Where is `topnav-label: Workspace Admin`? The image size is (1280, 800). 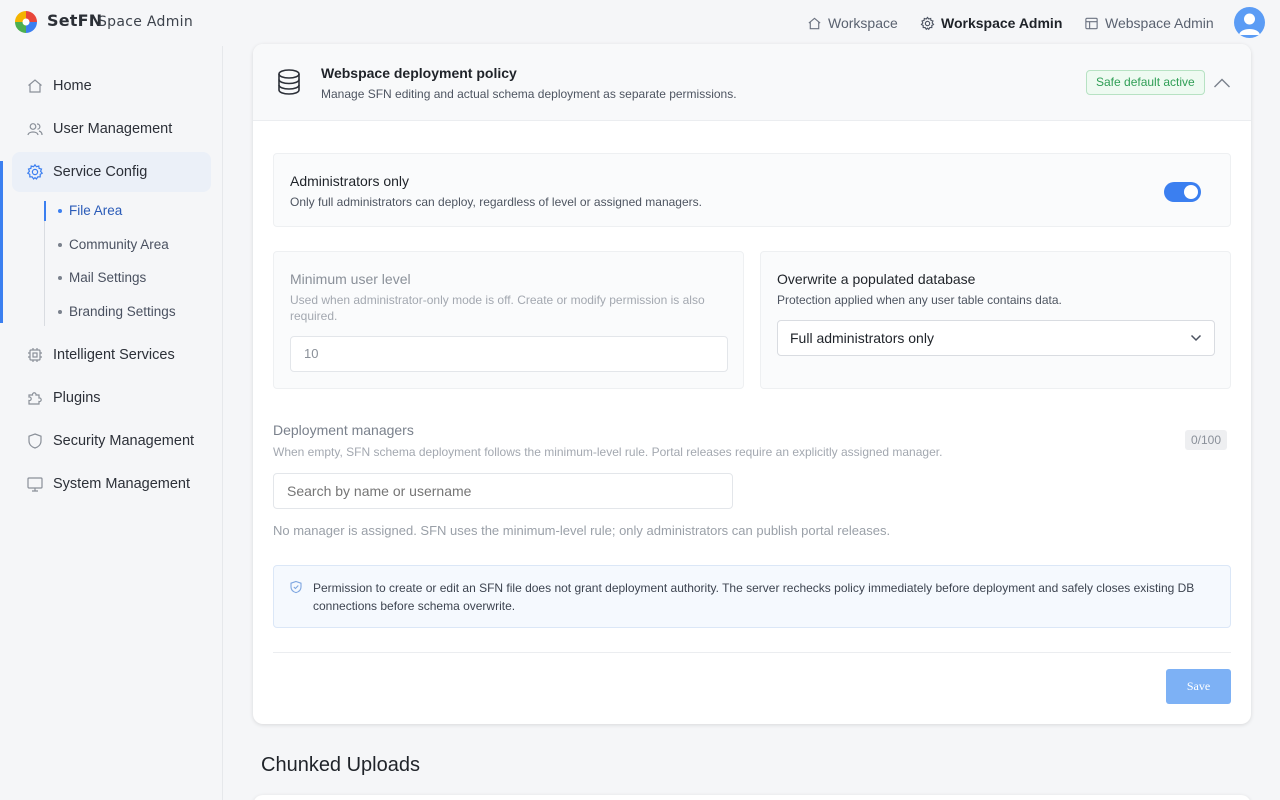 topnav-label: Workspace Admin is located at coordinates (1002, 23).